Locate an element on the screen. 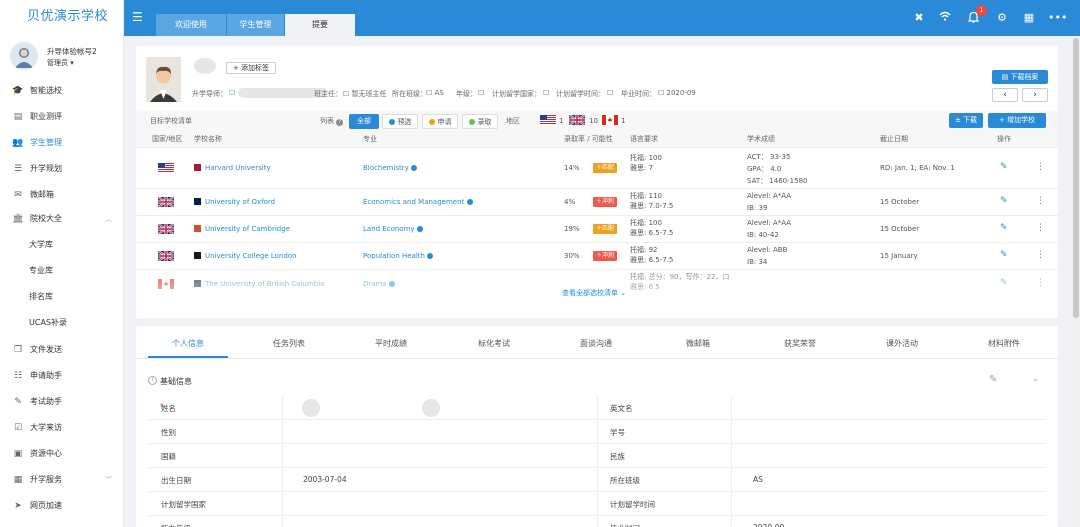 The height and width of the screenshot is (527, 1080). field-value: 2003-07-04 is located at coordinates (325, 479).